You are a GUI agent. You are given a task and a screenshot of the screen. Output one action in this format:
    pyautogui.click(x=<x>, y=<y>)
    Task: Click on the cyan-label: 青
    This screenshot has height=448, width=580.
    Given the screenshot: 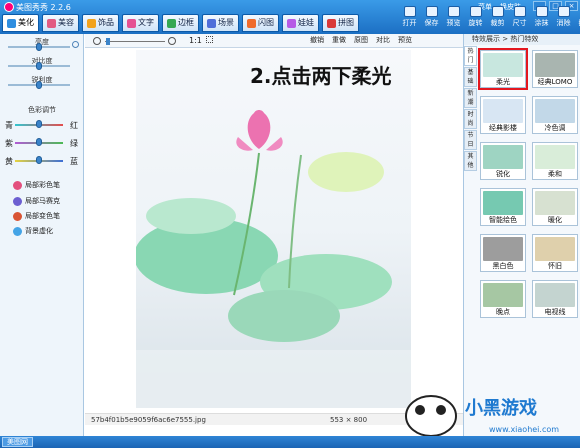 What is the action you would take?
    pyautogui.click(x=9, y=125)
    